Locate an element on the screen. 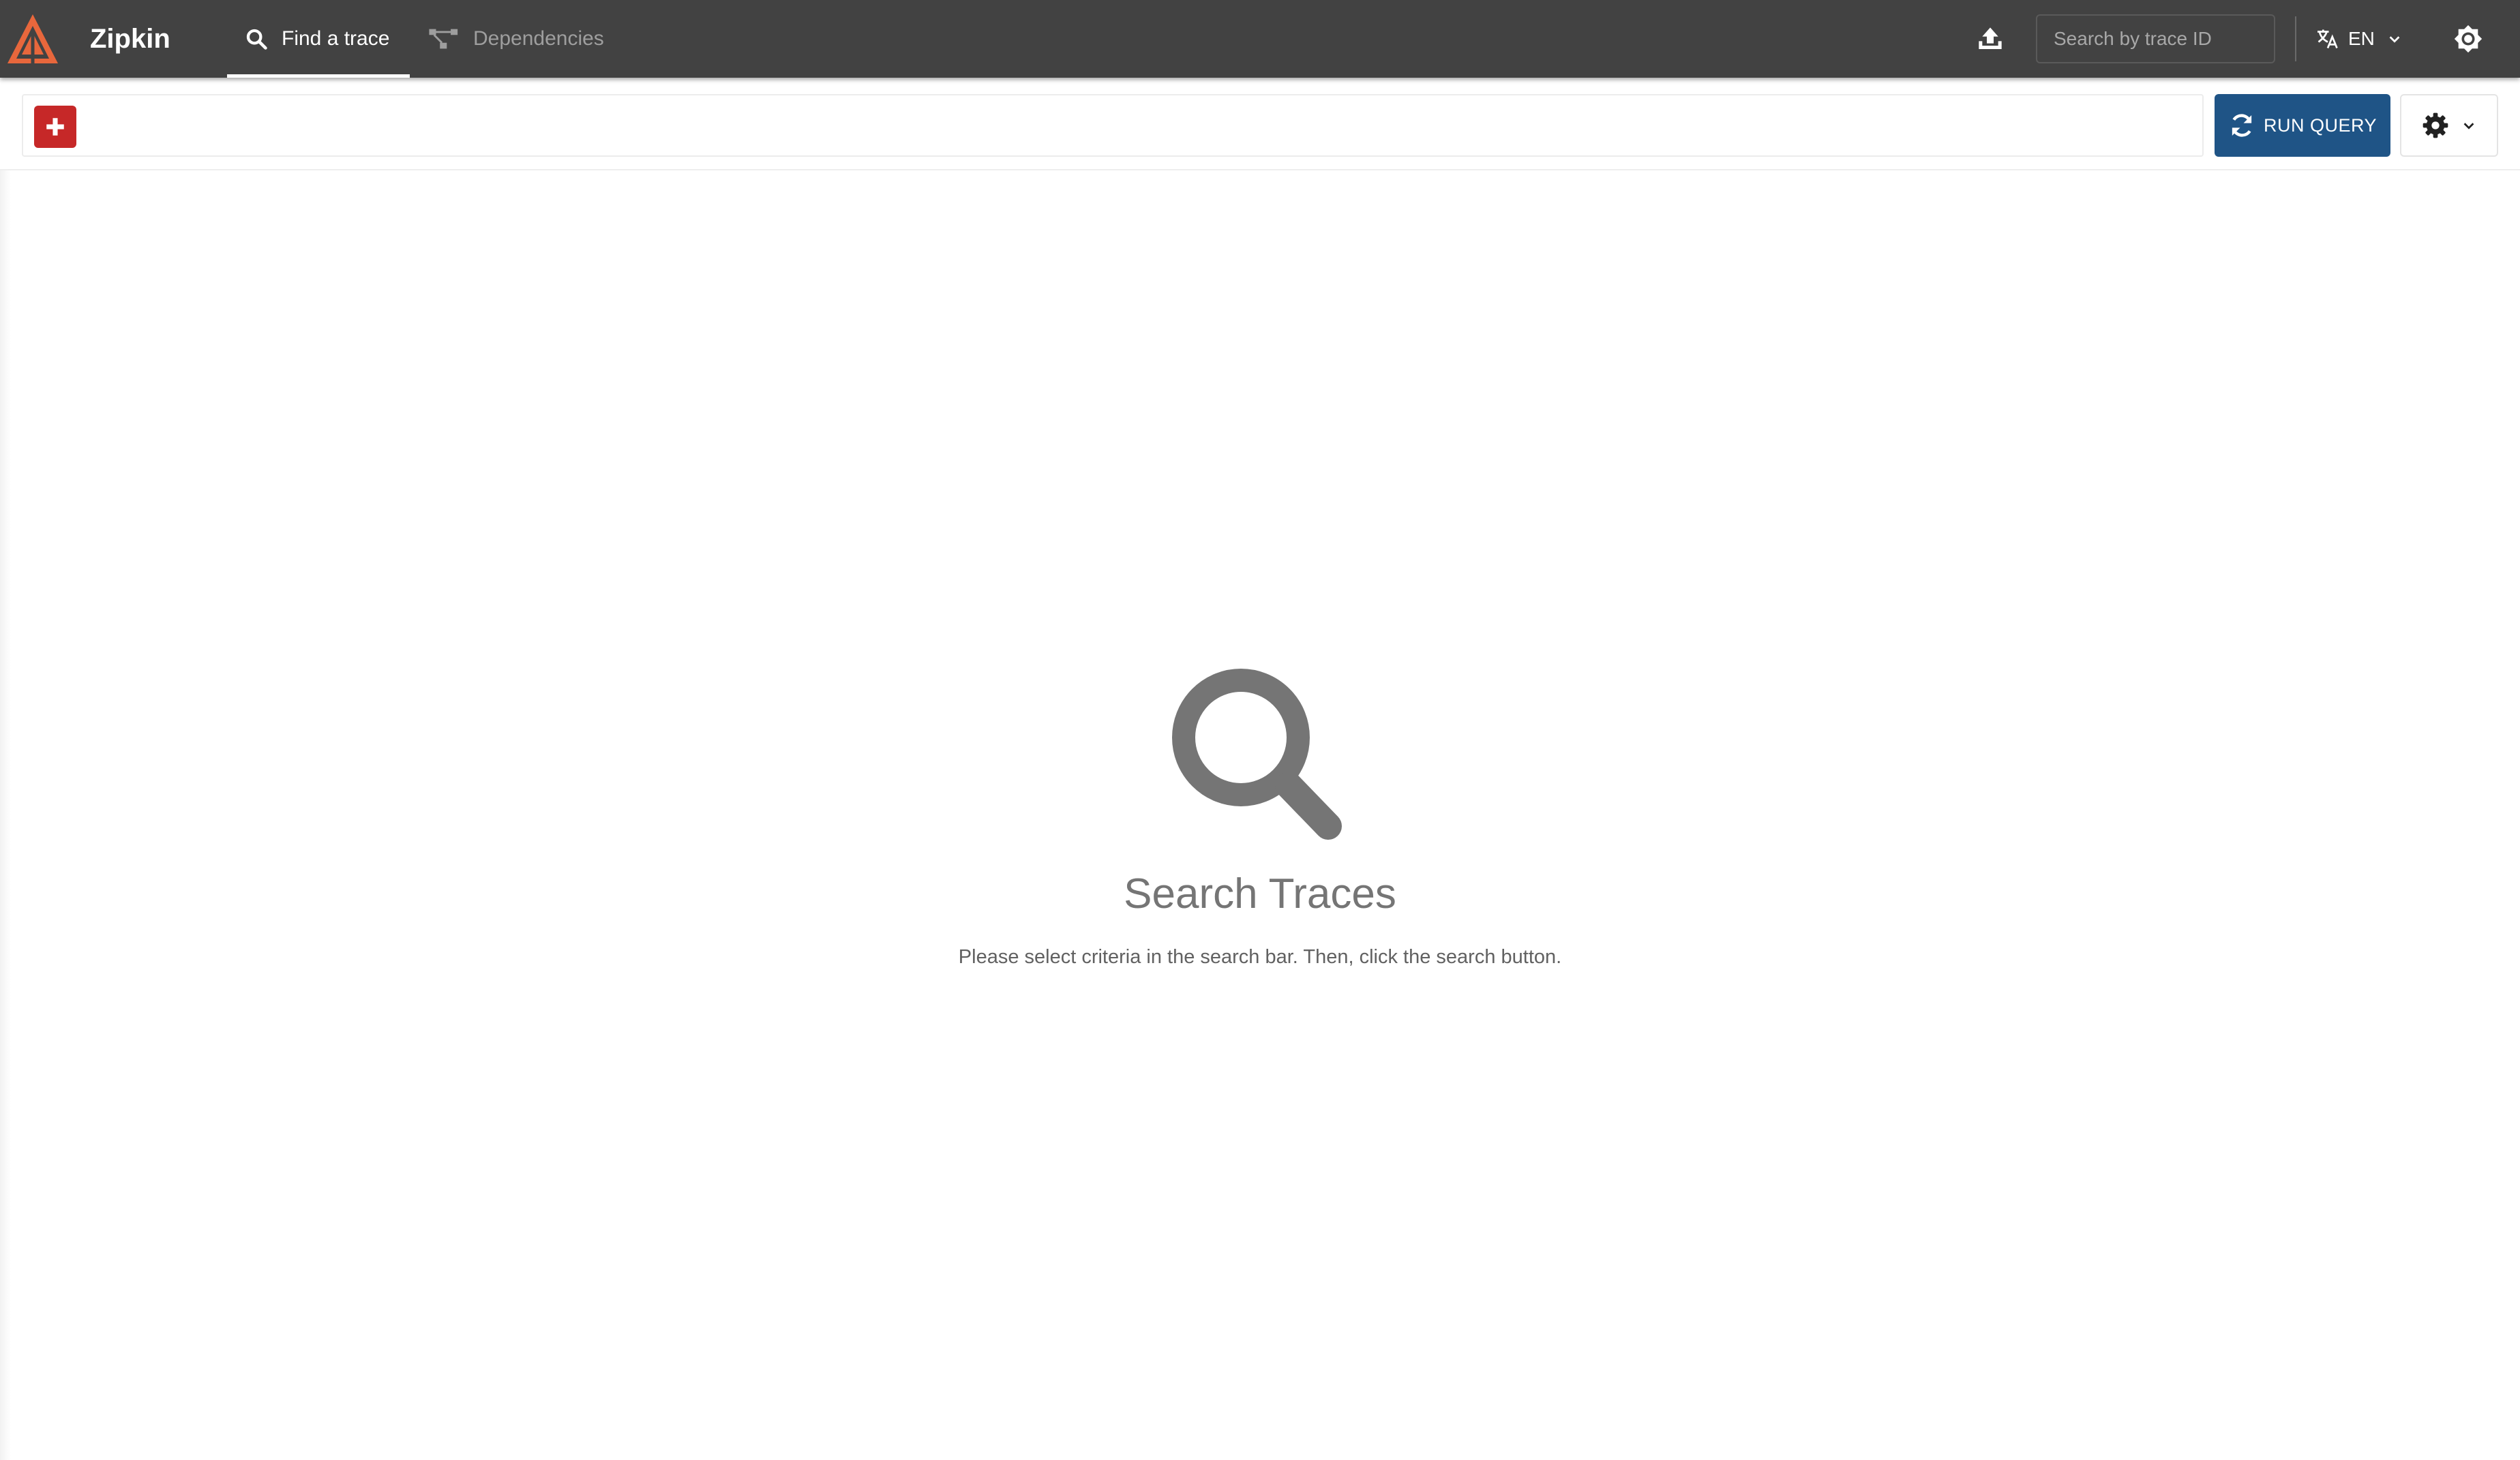  gear-icon is located at coordinates (2435, 125).